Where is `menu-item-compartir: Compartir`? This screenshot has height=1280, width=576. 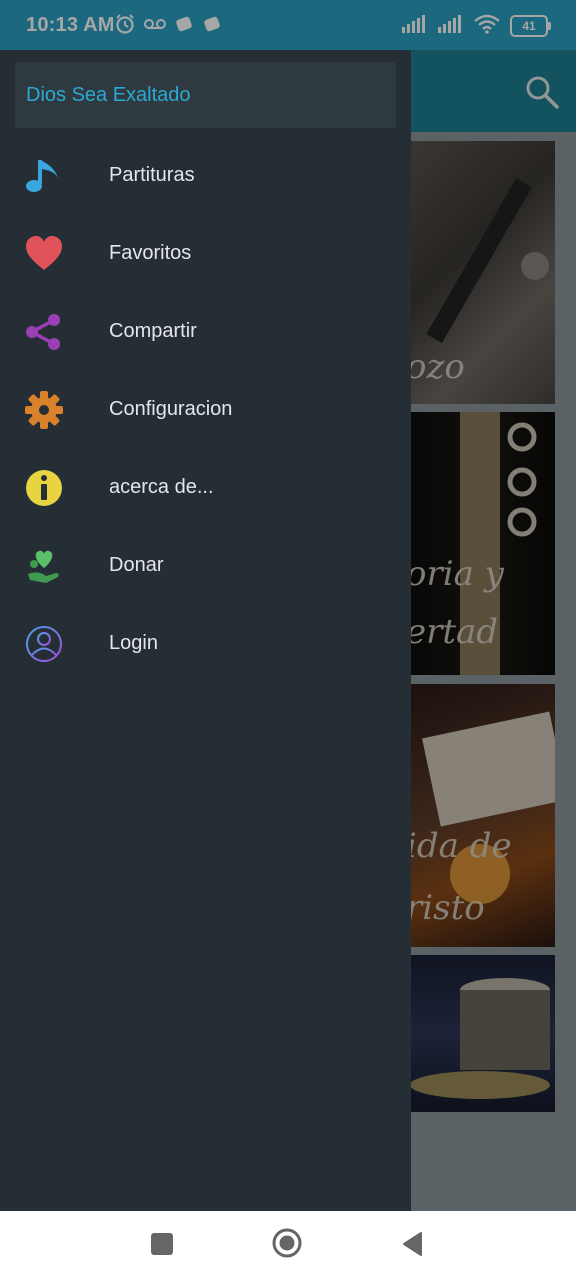
menu-item-compartir: Compartir is located at coordinates (205, 331).